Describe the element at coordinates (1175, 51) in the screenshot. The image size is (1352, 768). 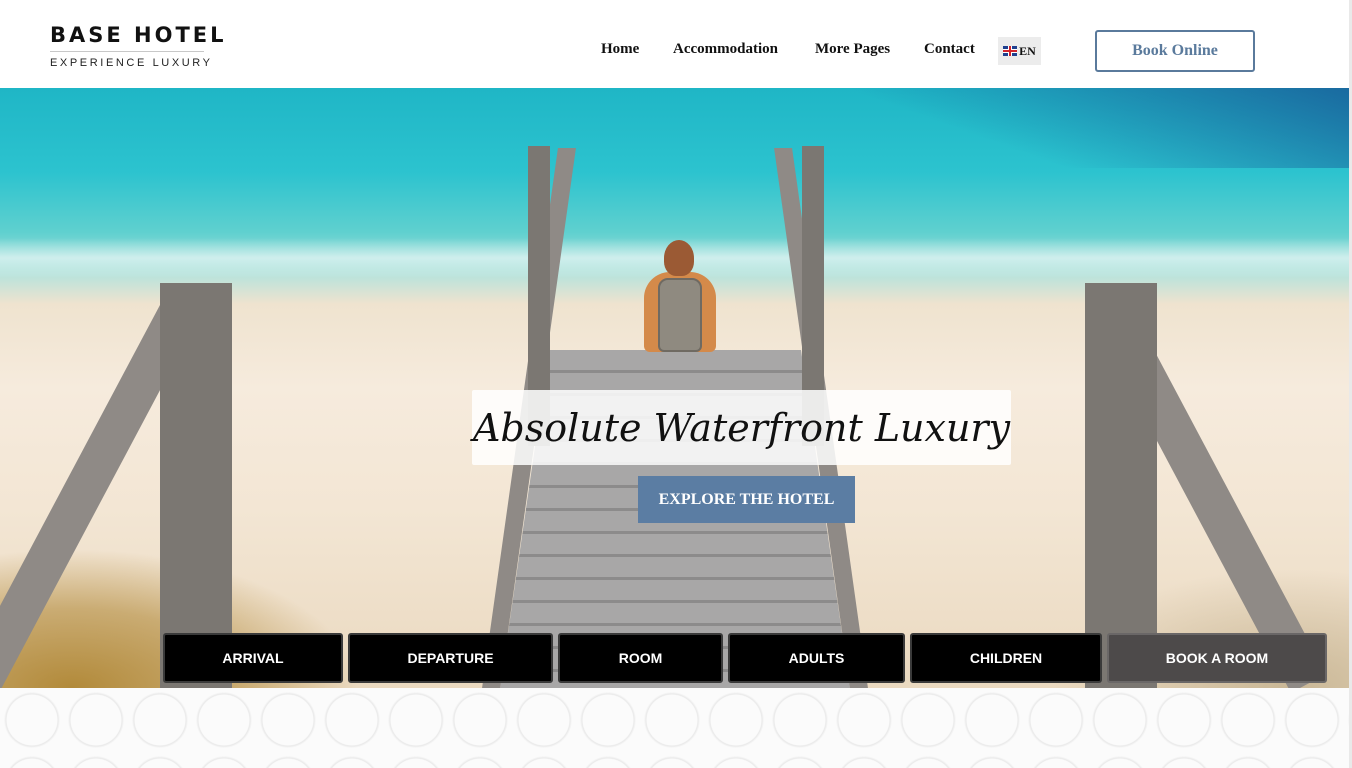
I see `book-online-button: Book Online` at that location.